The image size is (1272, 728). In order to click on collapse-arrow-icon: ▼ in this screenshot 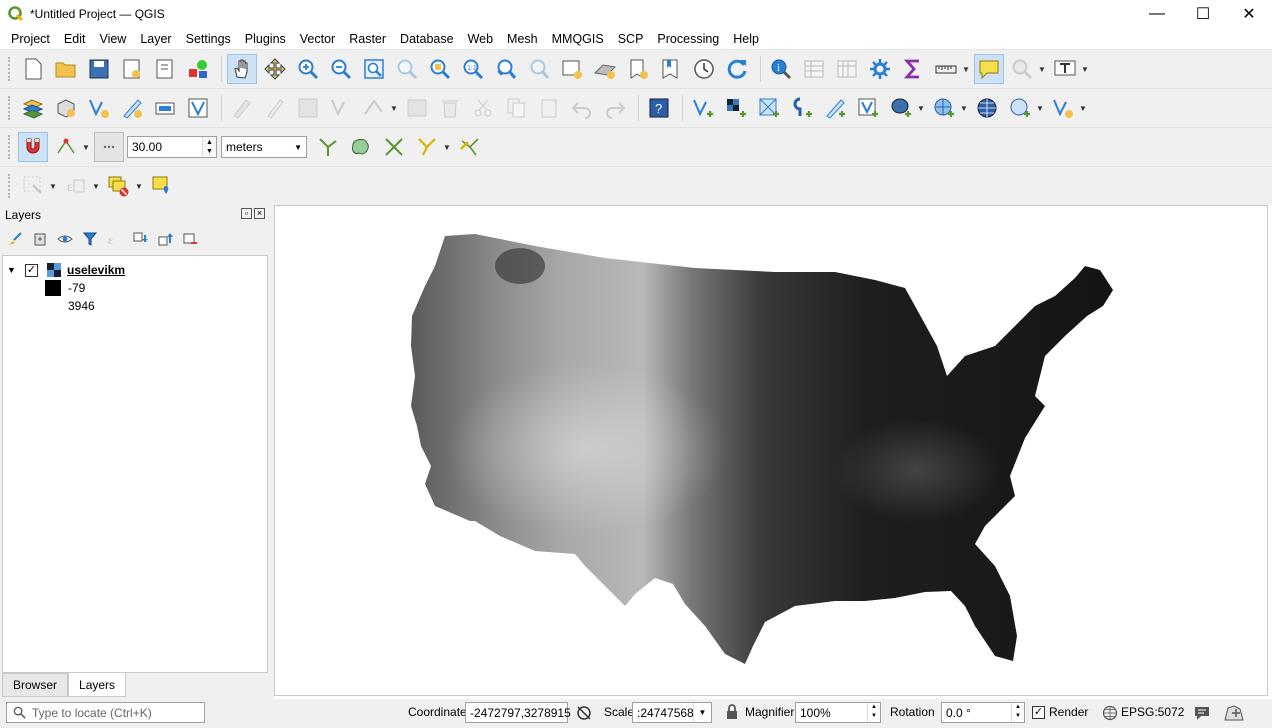, I will do `click(13, 270)`.